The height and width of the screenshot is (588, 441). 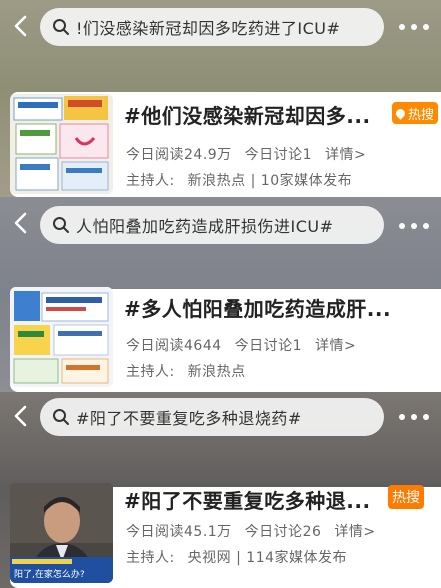 I want to click on top-bar: #阳了不要重复吃多种退烧药#, so click(x=220, y=417).